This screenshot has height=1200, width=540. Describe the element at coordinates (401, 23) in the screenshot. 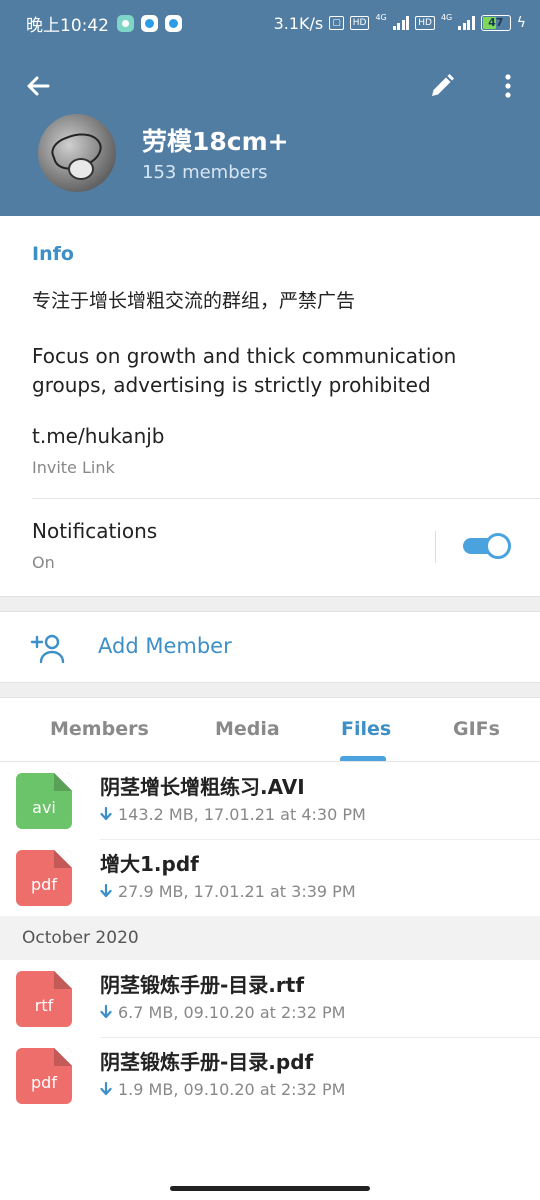

I see `signal-1-icon` at that location.